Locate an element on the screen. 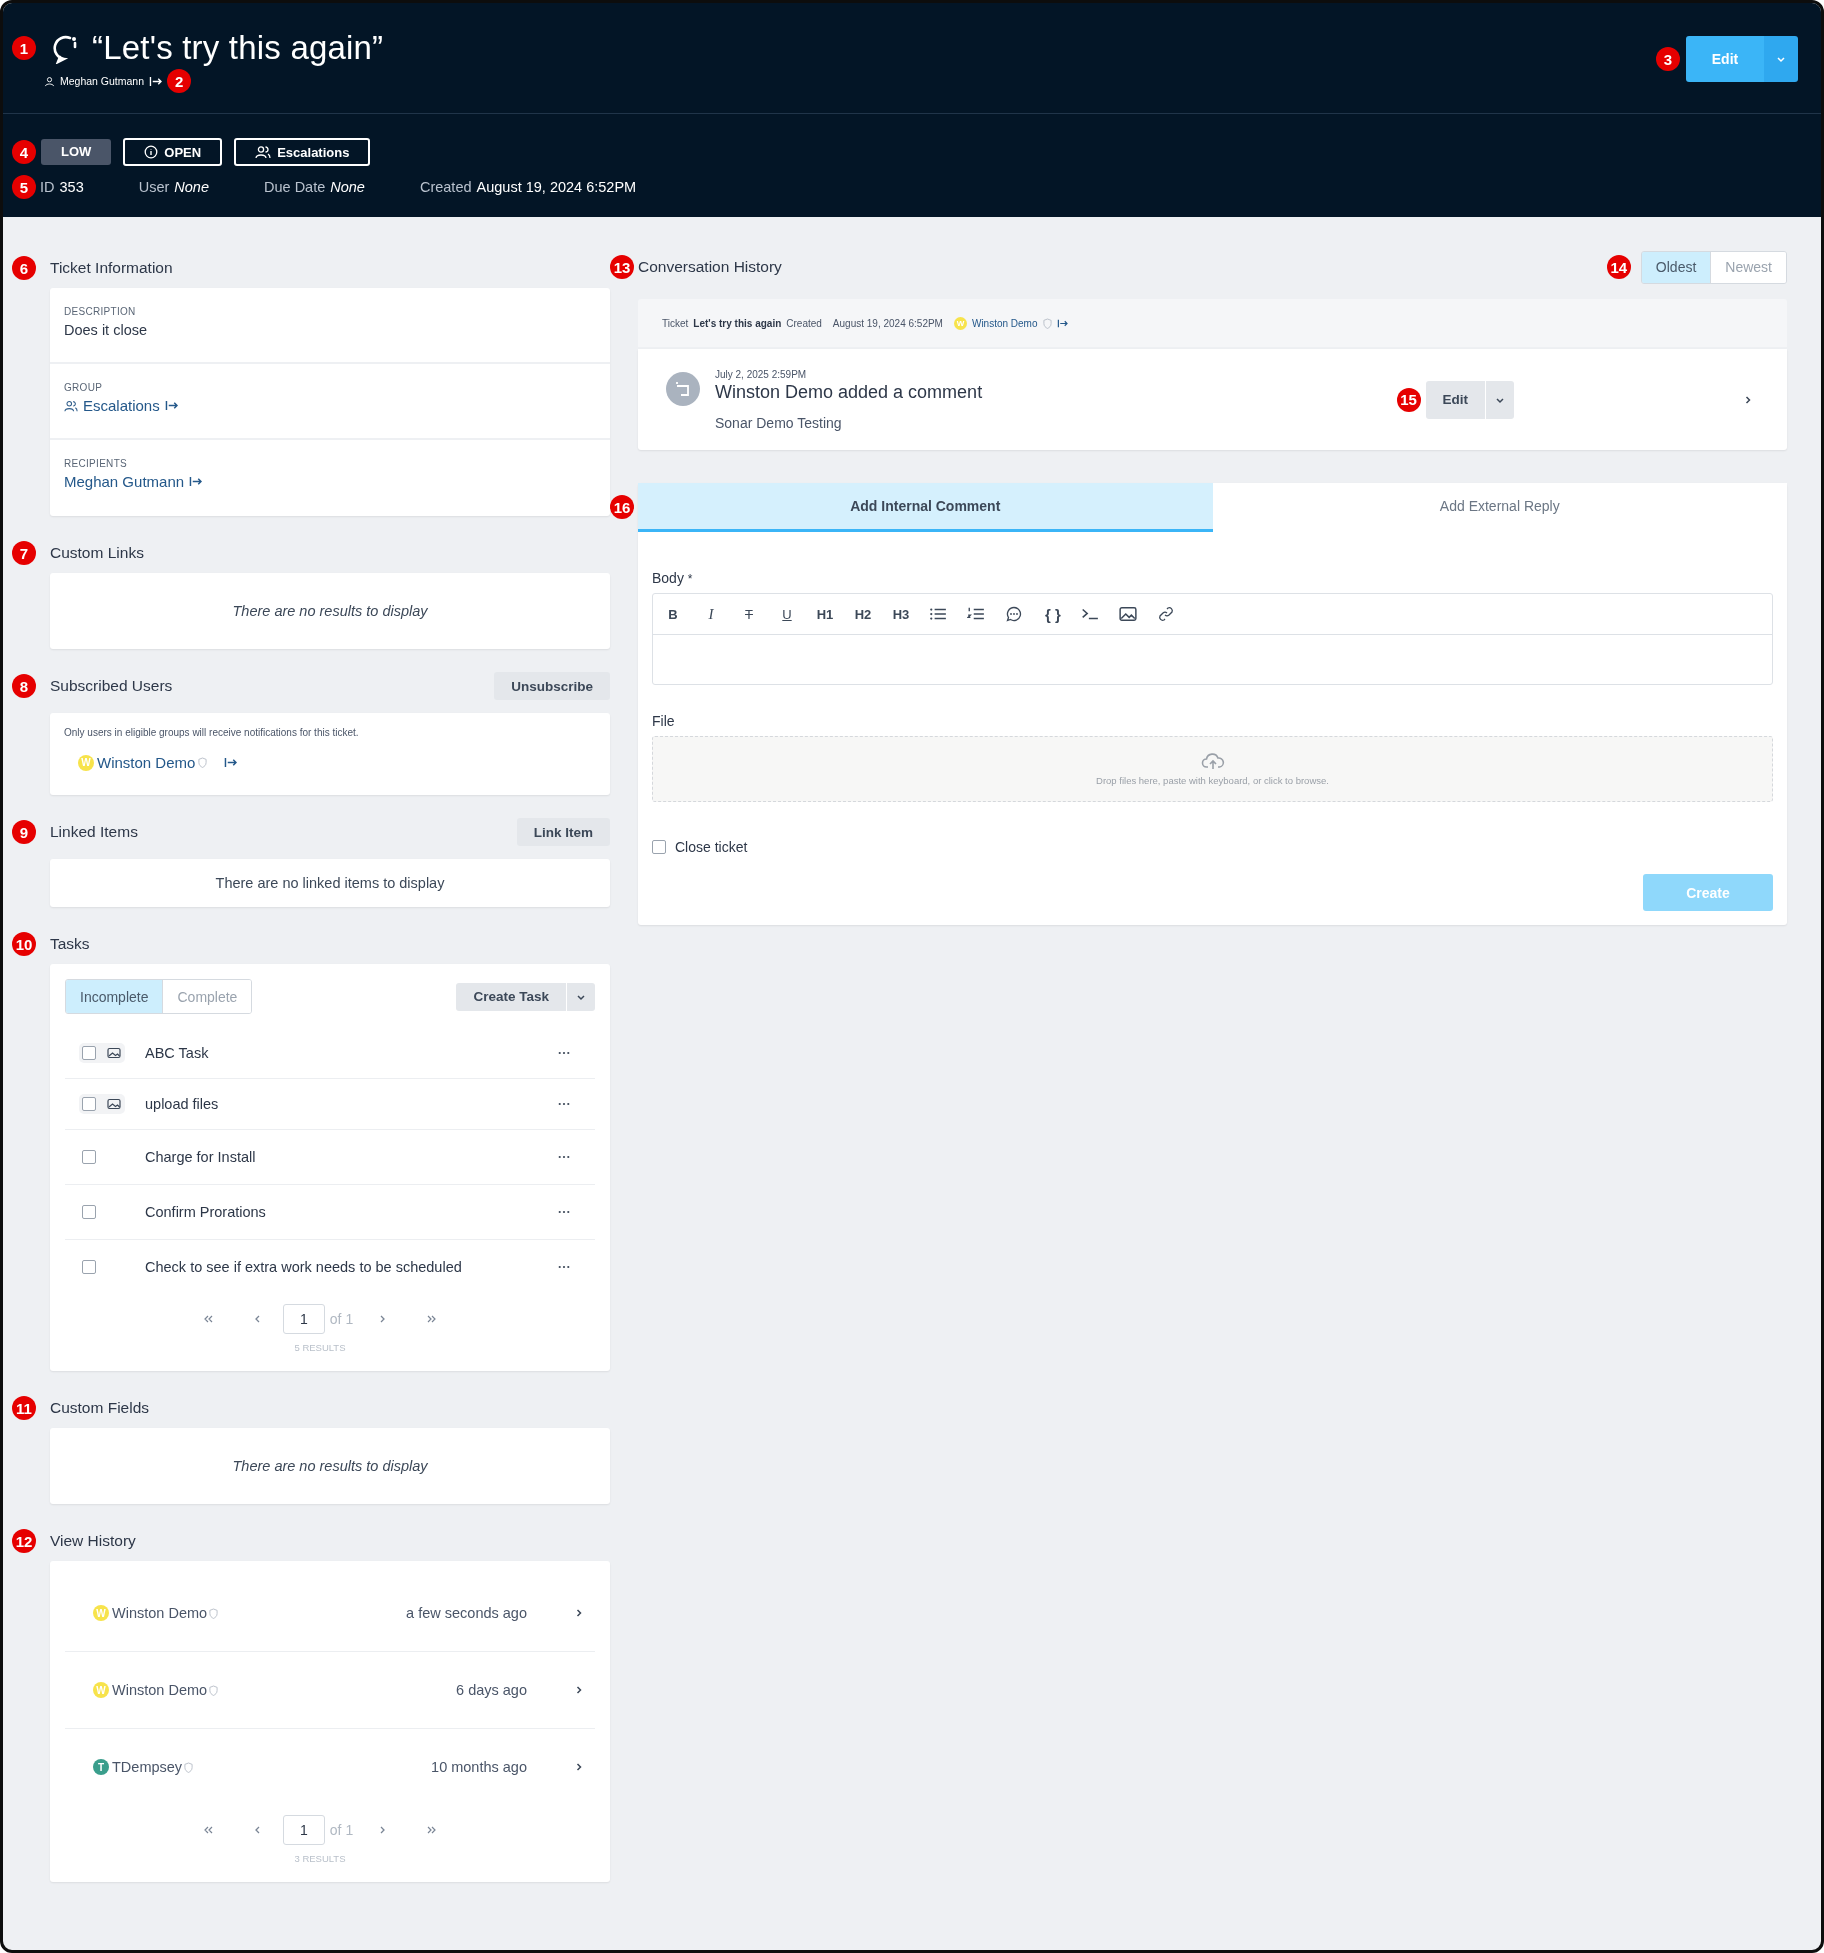  heading-button: H2 is located at coordinates (863, 614).